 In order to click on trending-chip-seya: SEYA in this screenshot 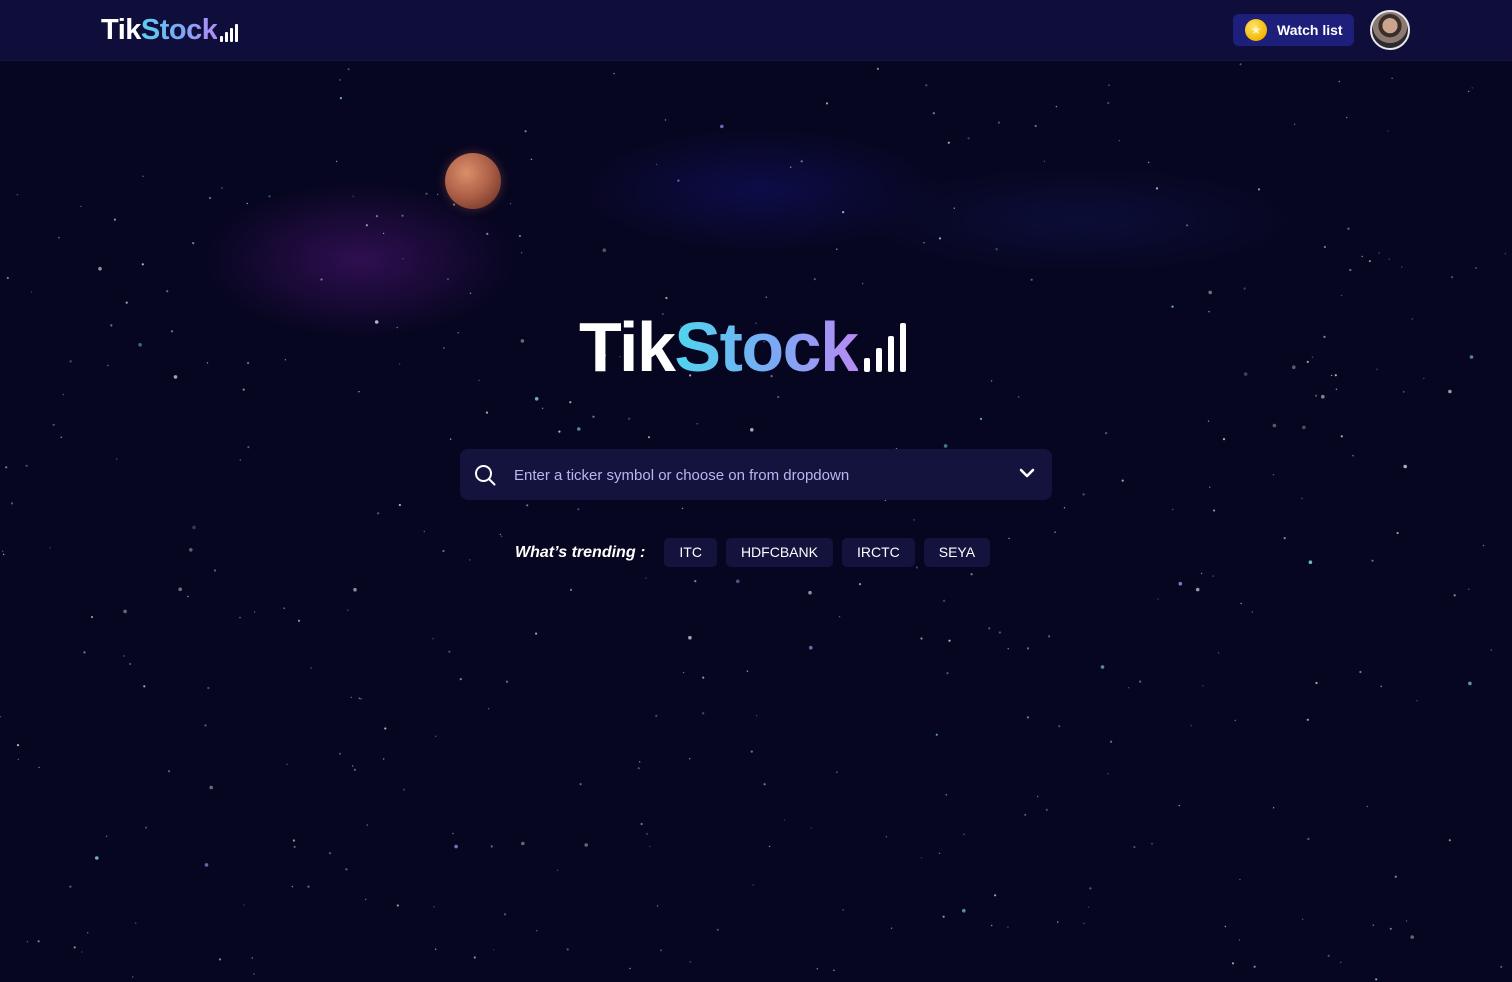, I will do `click(957, 552)`.